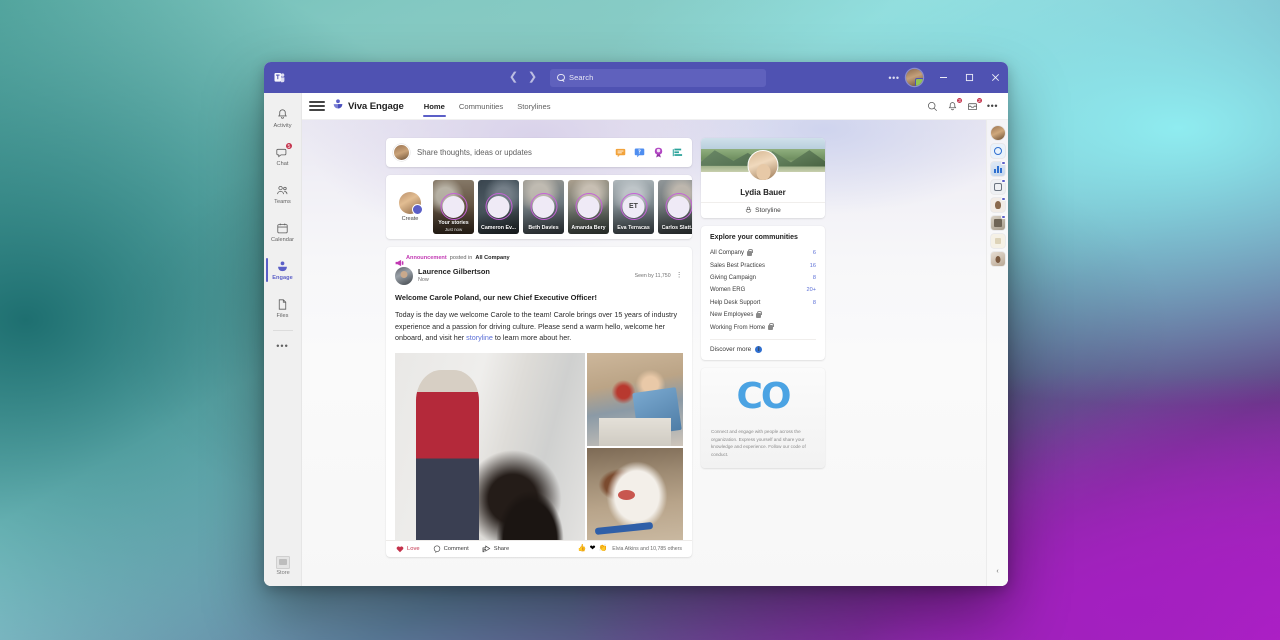  Describe the element at coordinates (633, 207) in the screenshot. I see `story-item: ET Eva Terracas` at that location.